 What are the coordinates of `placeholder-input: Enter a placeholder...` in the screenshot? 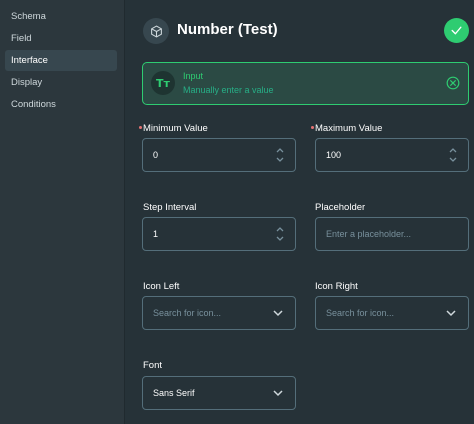 It's located at (392, 234).